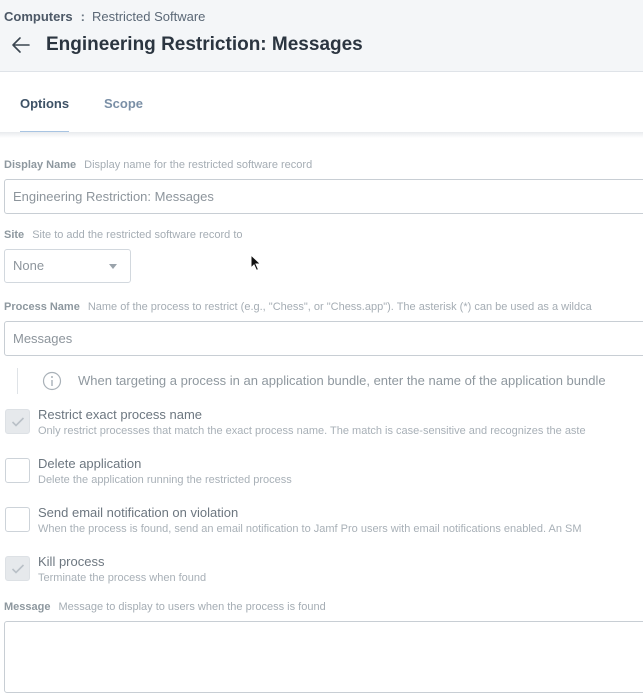 The width and height of the screenshot is (643, 697). I want to click on site-select-value: None, so click(29, 265).